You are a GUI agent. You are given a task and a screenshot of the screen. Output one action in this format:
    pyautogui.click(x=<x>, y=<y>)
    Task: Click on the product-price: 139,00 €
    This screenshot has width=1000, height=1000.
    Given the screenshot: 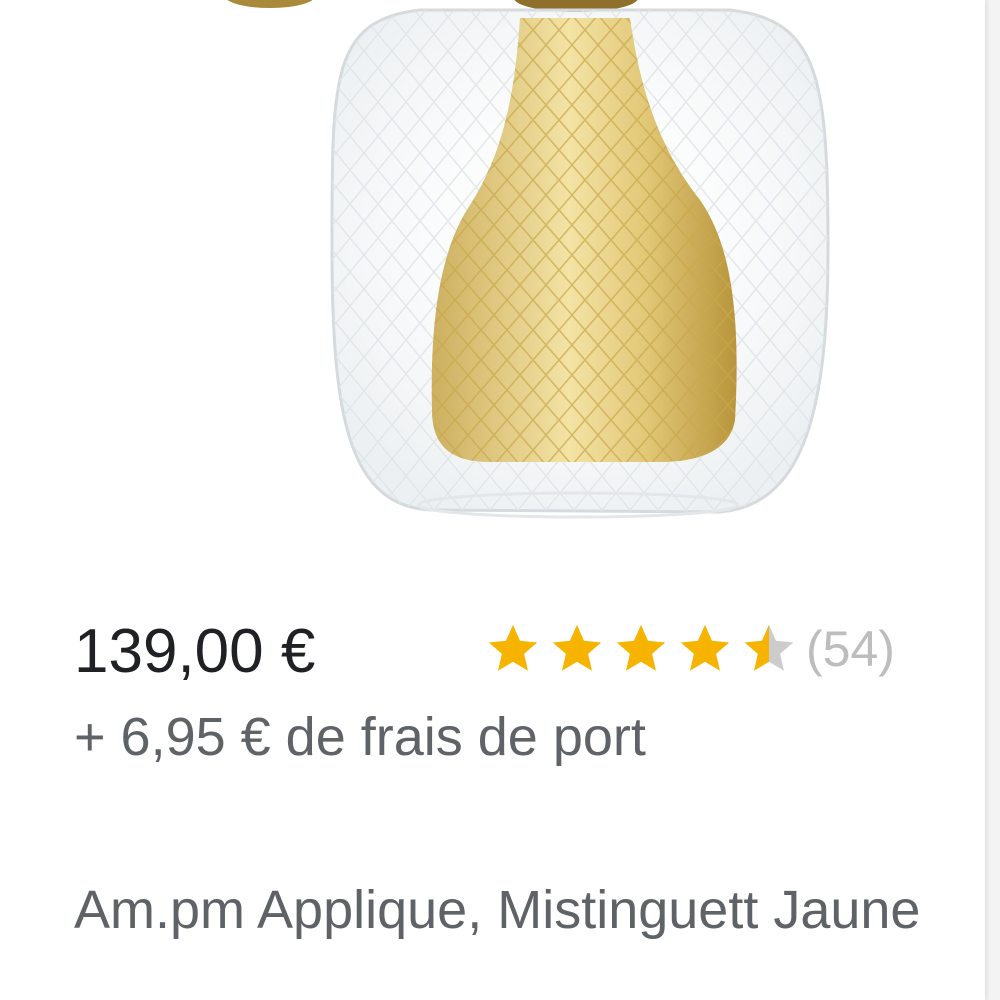 What is the action you would take?
    pyautogui.click(x=195, y=651)
    